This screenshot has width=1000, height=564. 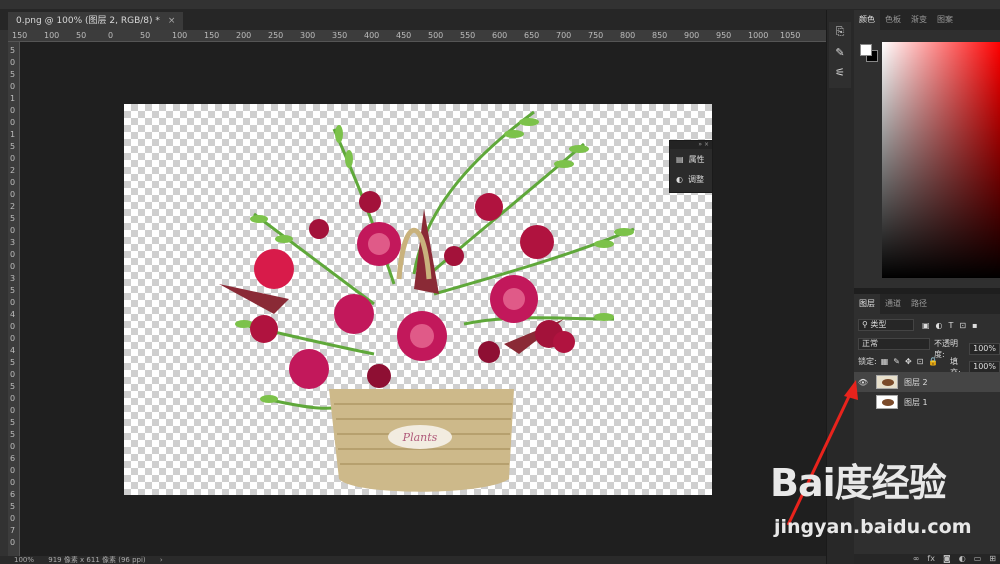 I want to click on brush-settings-icon: ✎, so click(x=840, y=52).